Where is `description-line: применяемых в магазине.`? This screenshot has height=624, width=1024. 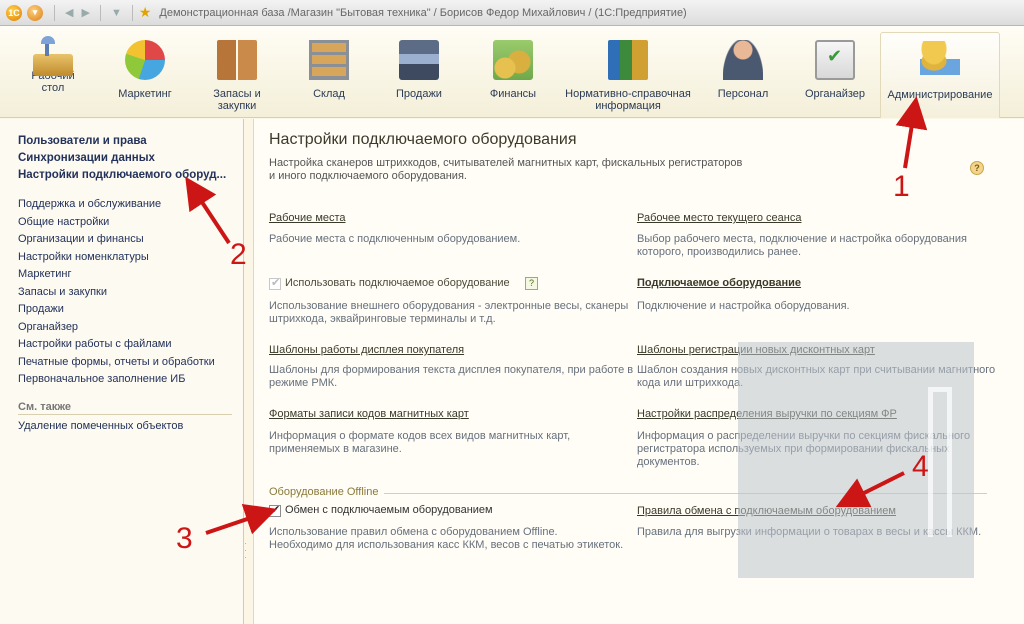
description-line: применяемых в магазине. is located at coordinates (335, 449).